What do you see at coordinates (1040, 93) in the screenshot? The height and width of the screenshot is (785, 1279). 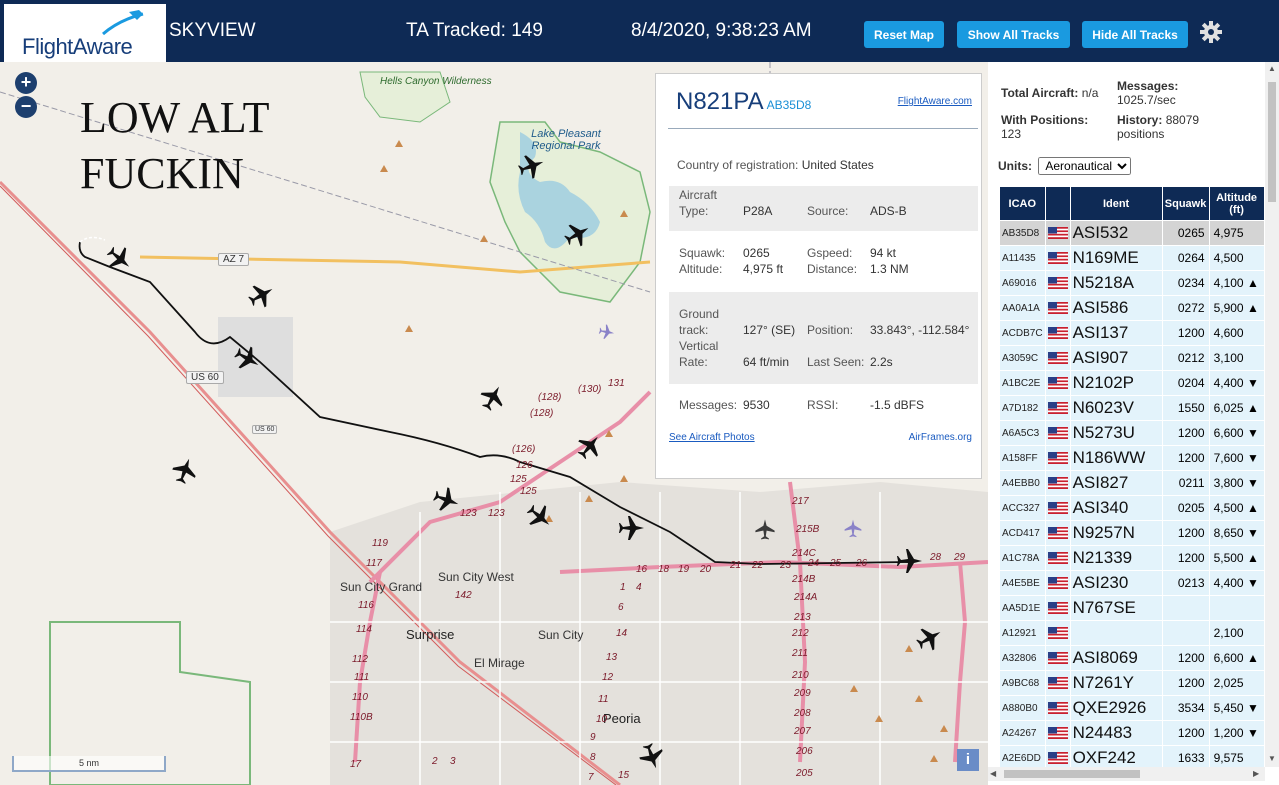 I see `total-aircraft-label: Total Aircraft:` at bounding box center [1040, 93].